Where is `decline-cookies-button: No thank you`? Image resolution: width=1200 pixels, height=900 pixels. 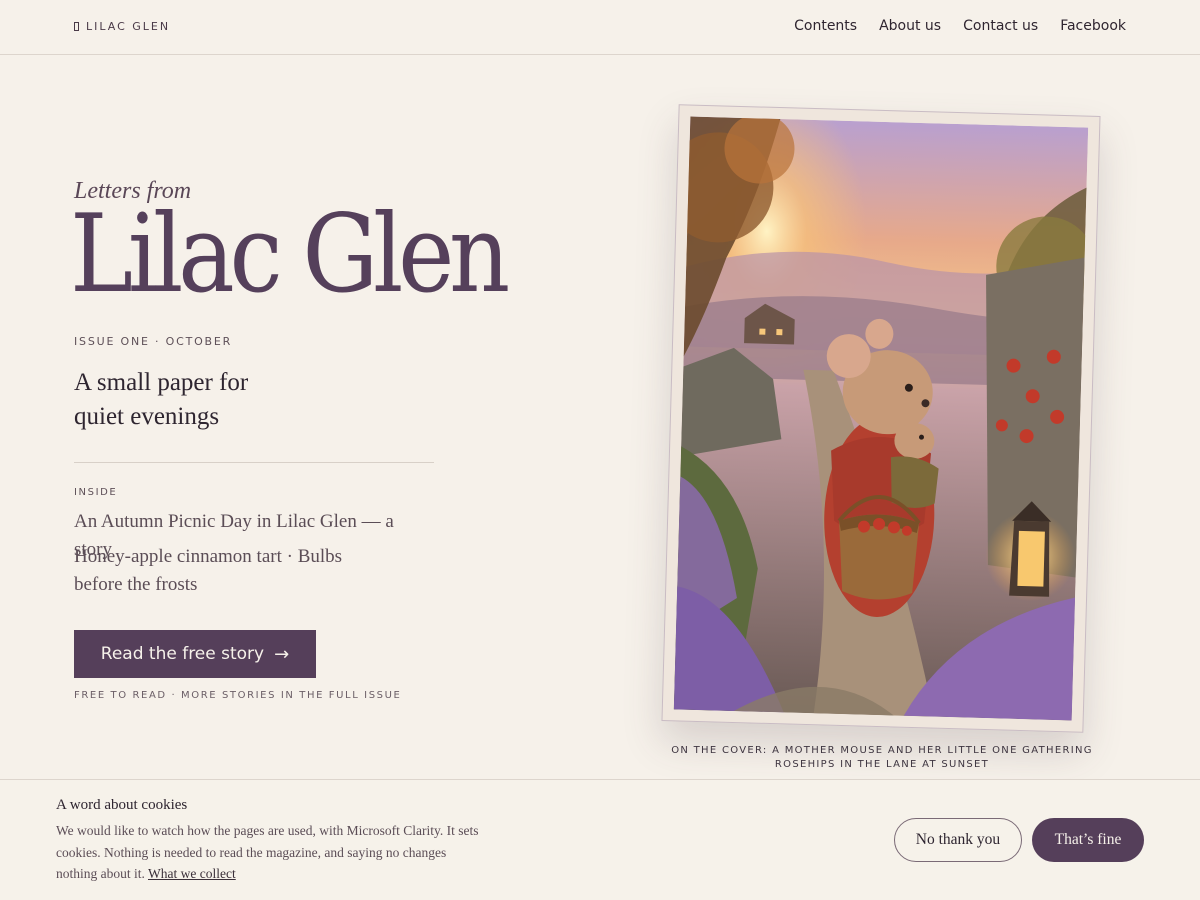
decline-cookies-button: No thank you is located at coordinates (958, 840).